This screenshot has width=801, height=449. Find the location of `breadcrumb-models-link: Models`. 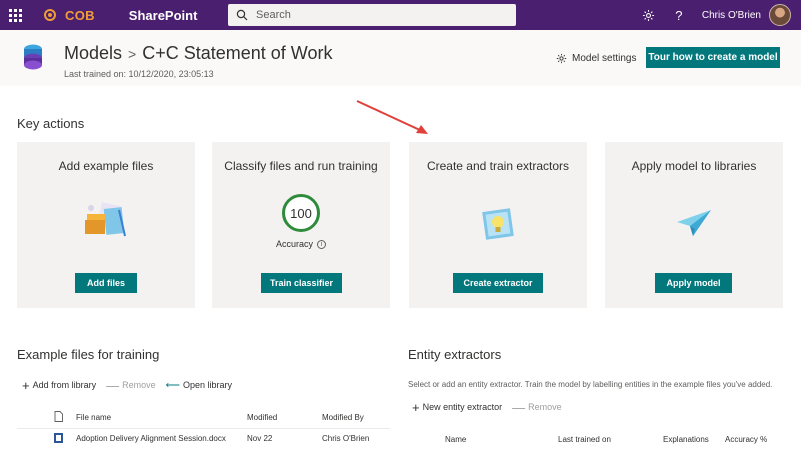

breadcrumb-models-link: Models is located at coordinates (93, 53).